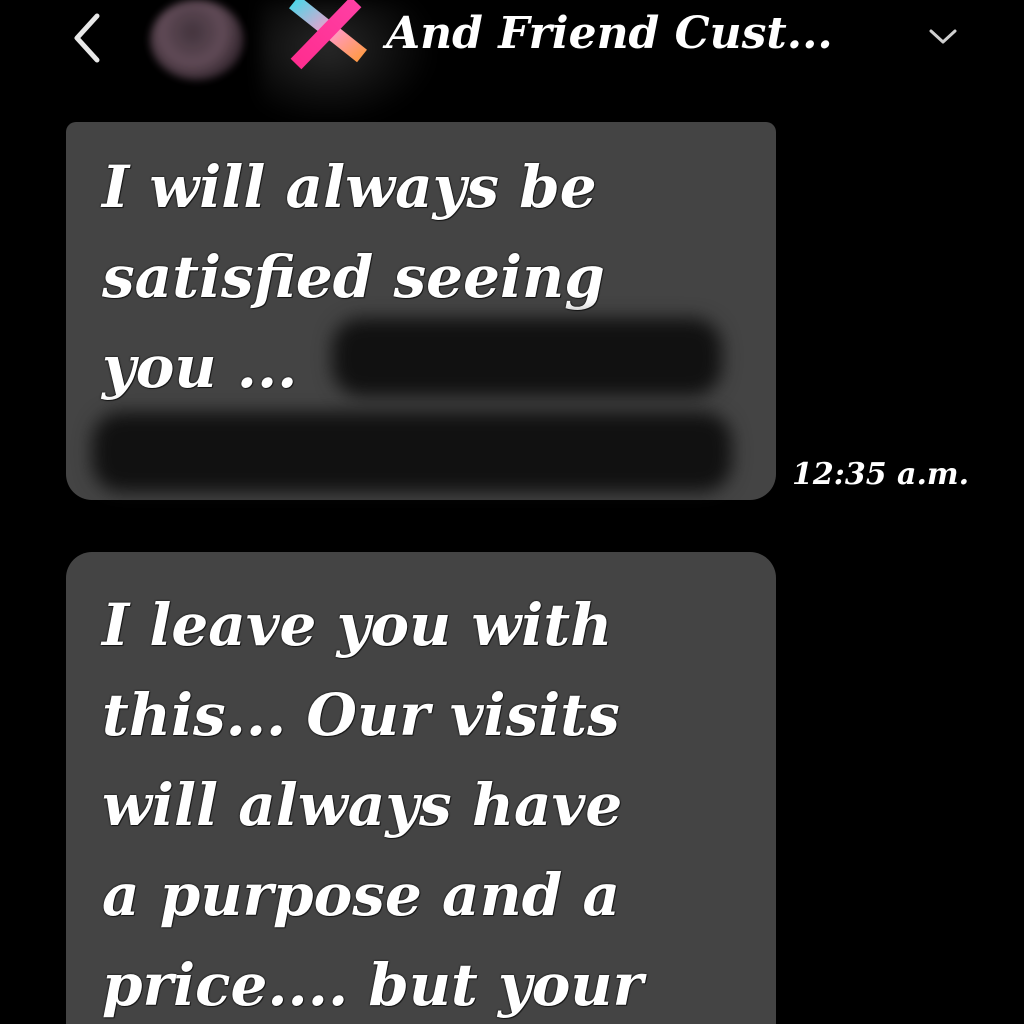 Image resolution: width=1024 pixels, height=1024 pixels. What do you see at coordinates (197, 40) in the screenshot?
I see `contact-avatar` at bounding box center [197, 40].